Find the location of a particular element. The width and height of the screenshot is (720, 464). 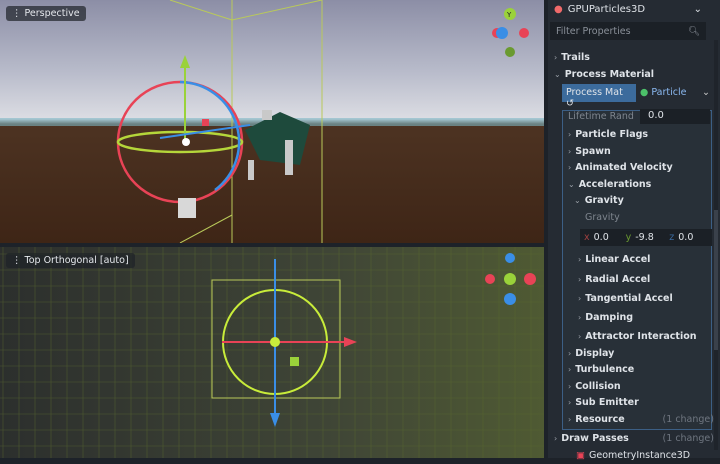

subgroup-radial-accel: › Radial Accel is located at coordinates (614, 279).